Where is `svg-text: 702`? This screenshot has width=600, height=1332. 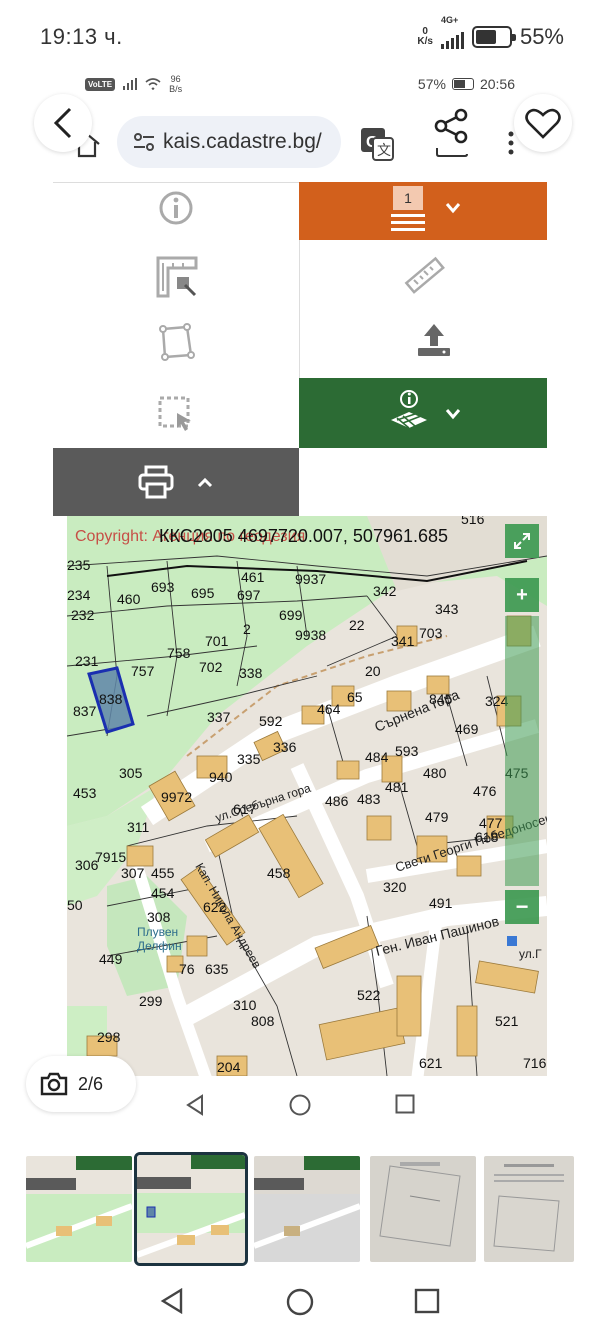
svg-text: 702 is located at coordinates (211, 667).